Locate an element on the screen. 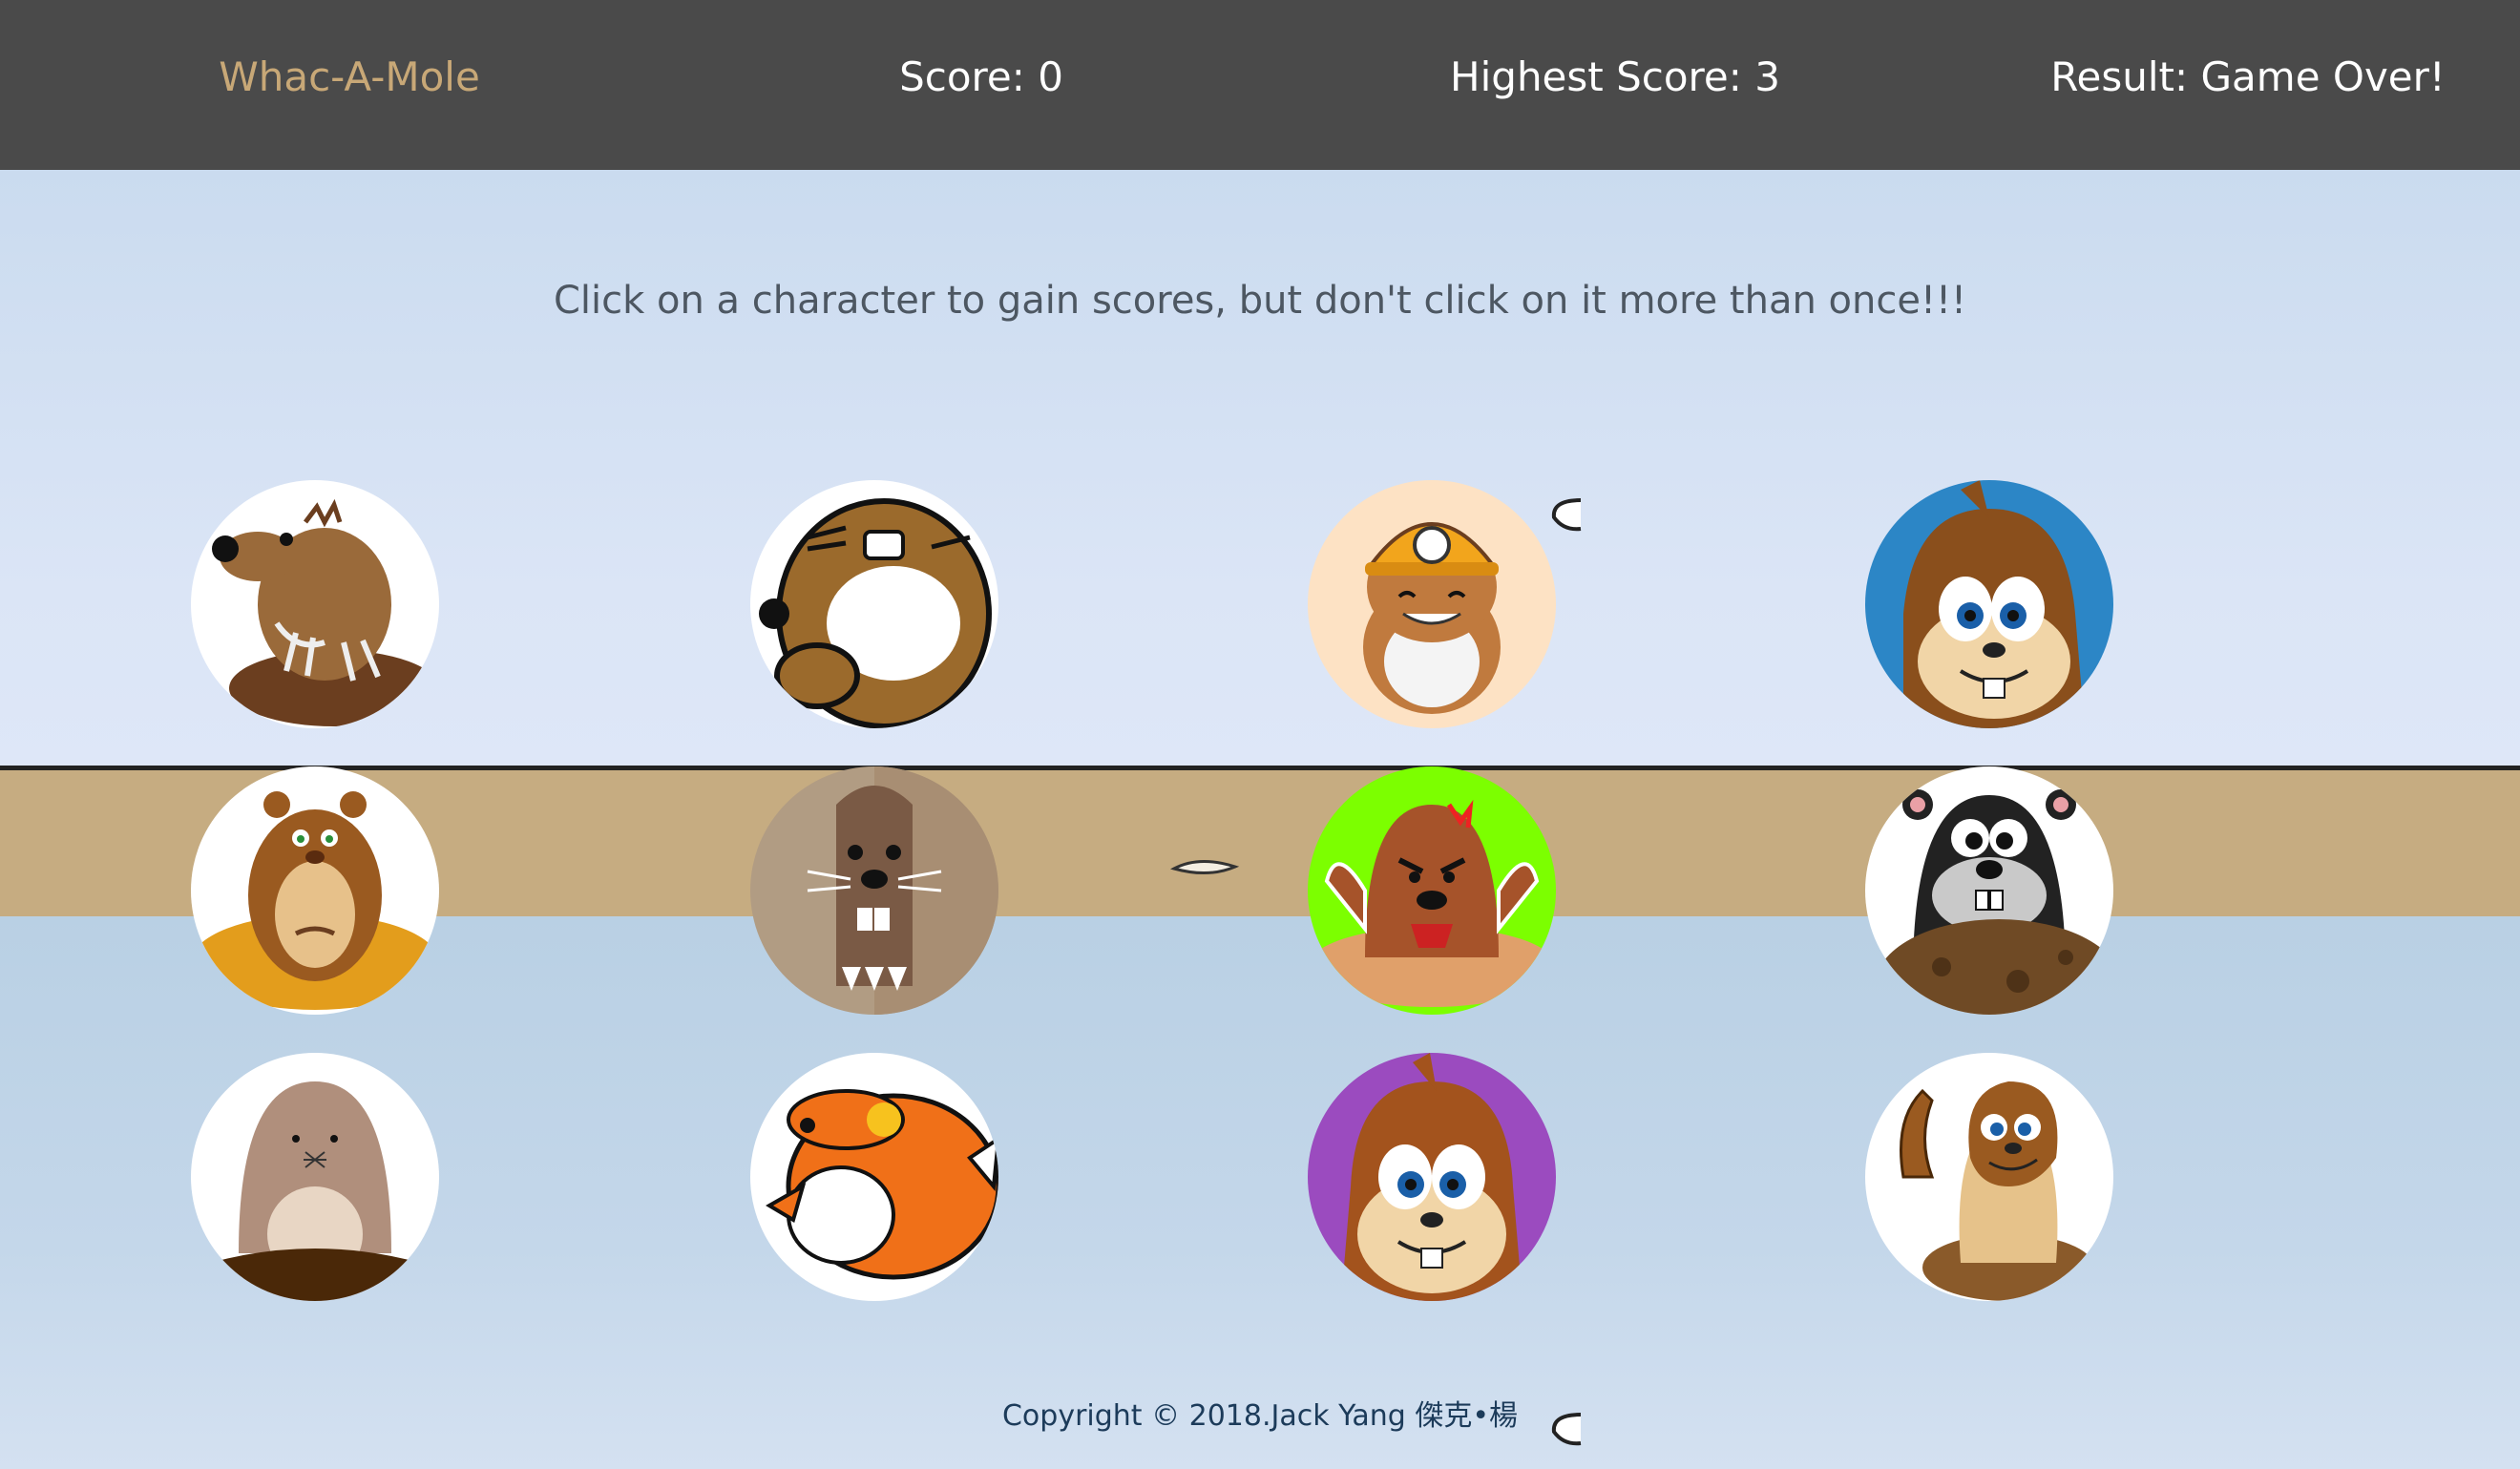  angry-mole-icon is located at coordinates (1432, 903).